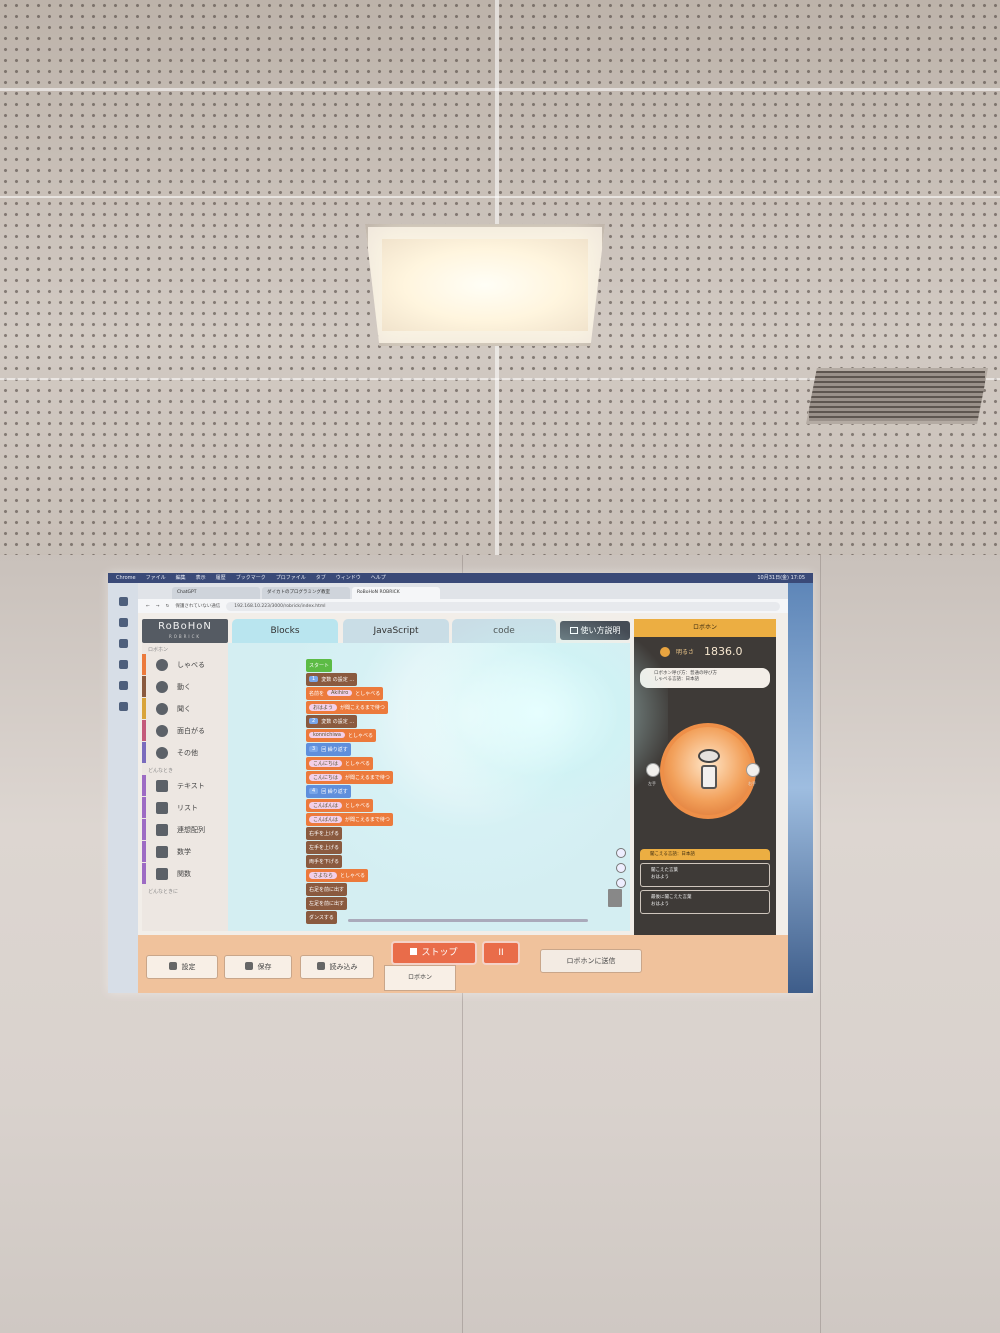  Describe the element at coordinates (752, 783) in the screenshot. I see `right-arm-label: 右手` at that location.